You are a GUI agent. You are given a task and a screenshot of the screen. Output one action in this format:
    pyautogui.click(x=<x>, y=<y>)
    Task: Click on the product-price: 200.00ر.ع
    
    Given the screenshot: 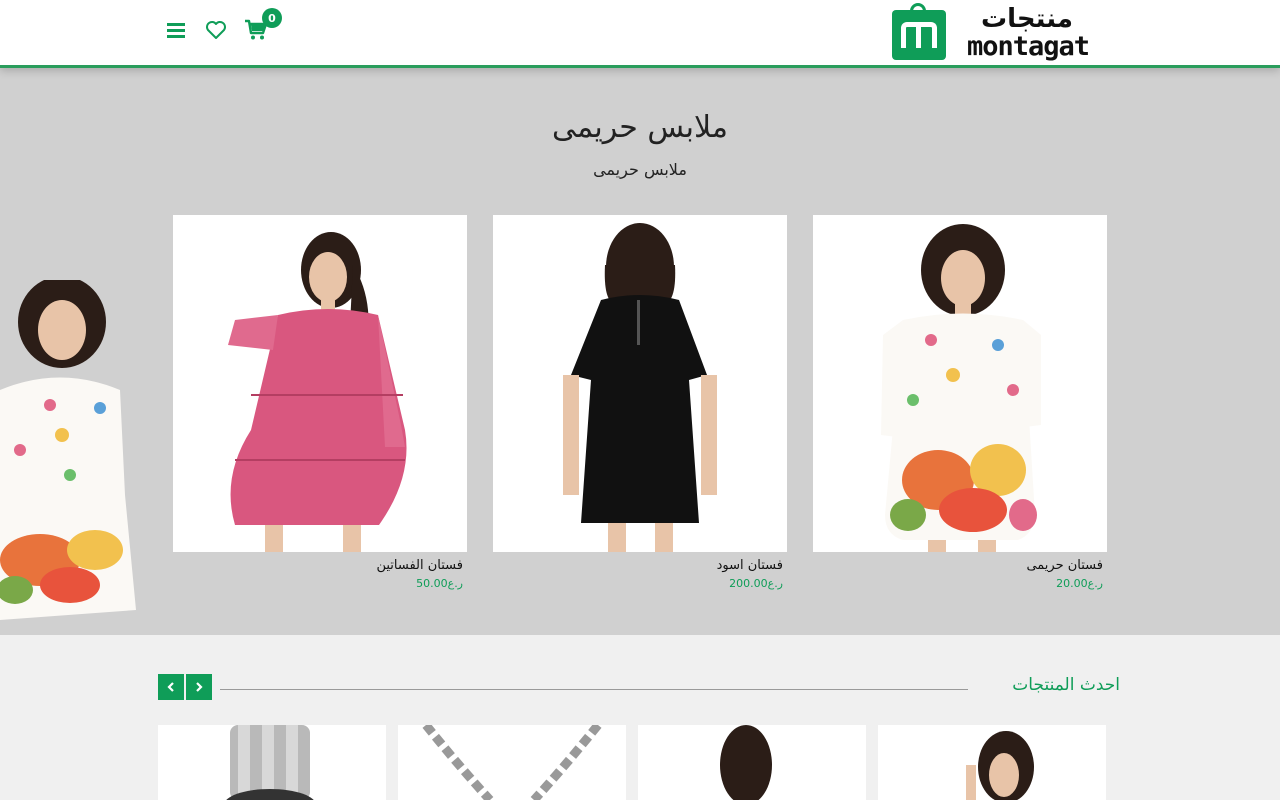 What is the action you would take?
    pyautogui.click(x=756, y=583)
    